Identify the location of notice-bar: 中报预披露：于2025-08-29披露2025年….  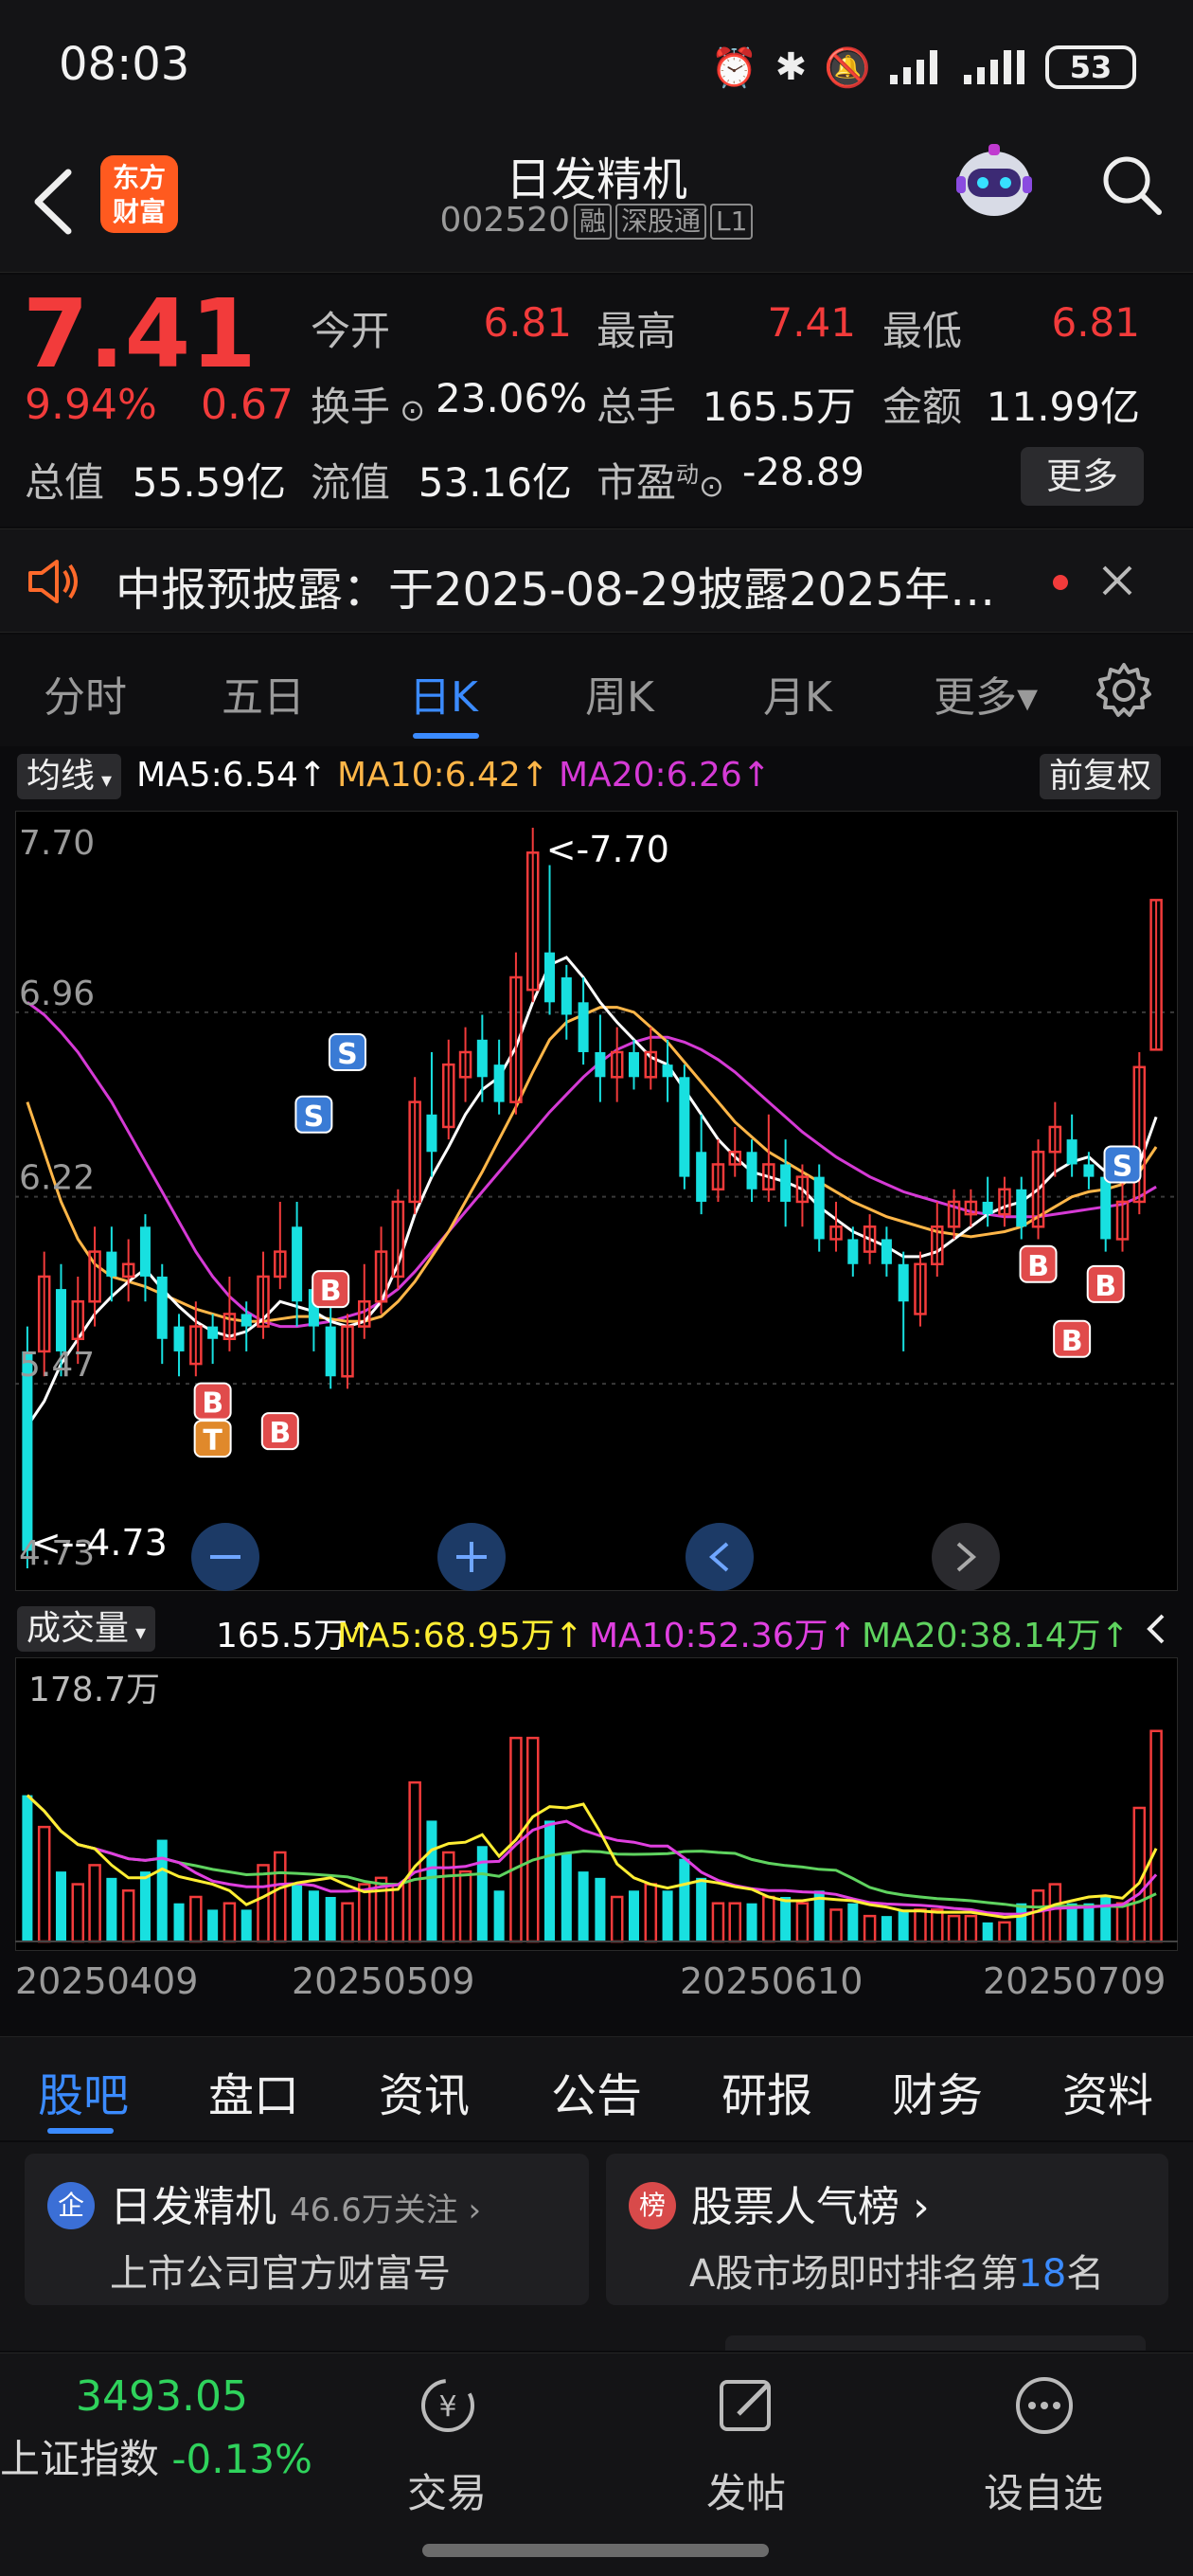
(596, 580).